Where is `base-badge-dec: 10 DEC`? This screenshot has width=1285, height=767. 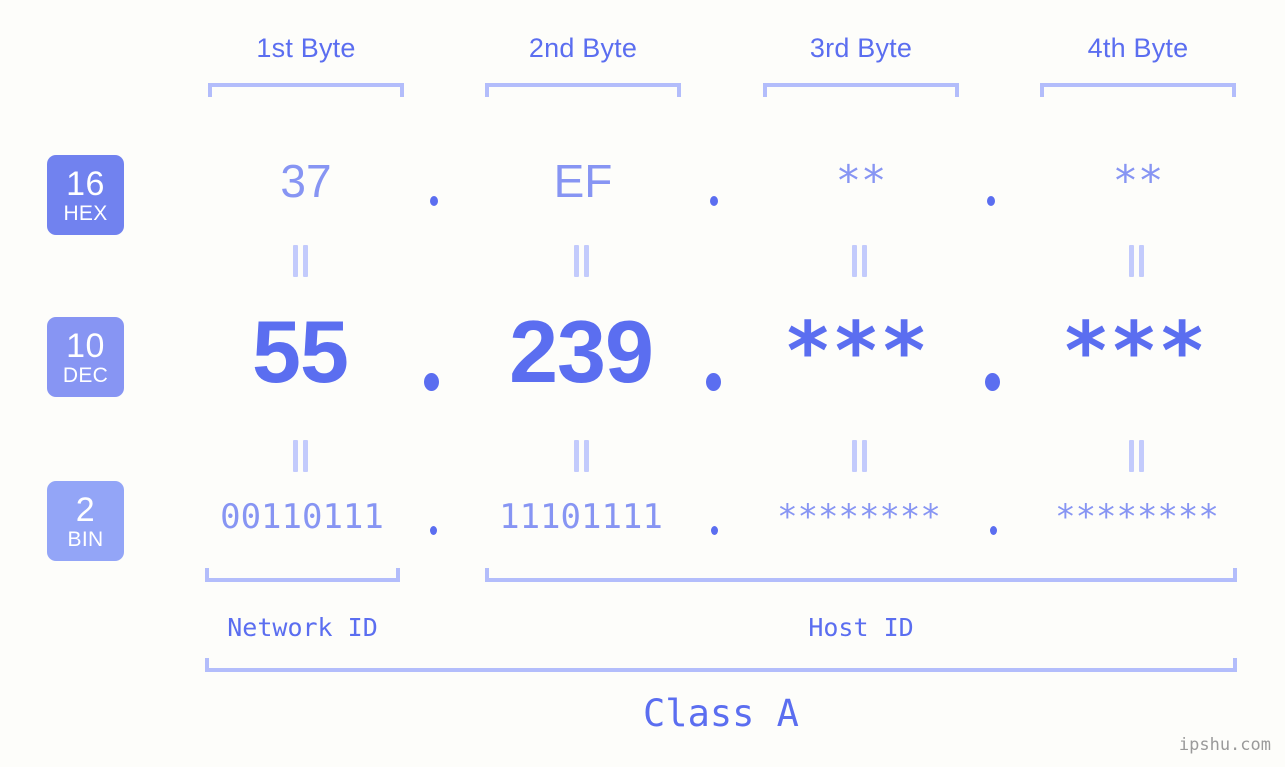
base-badge-dec: 10 DEC is located at coordinates (85, 357).